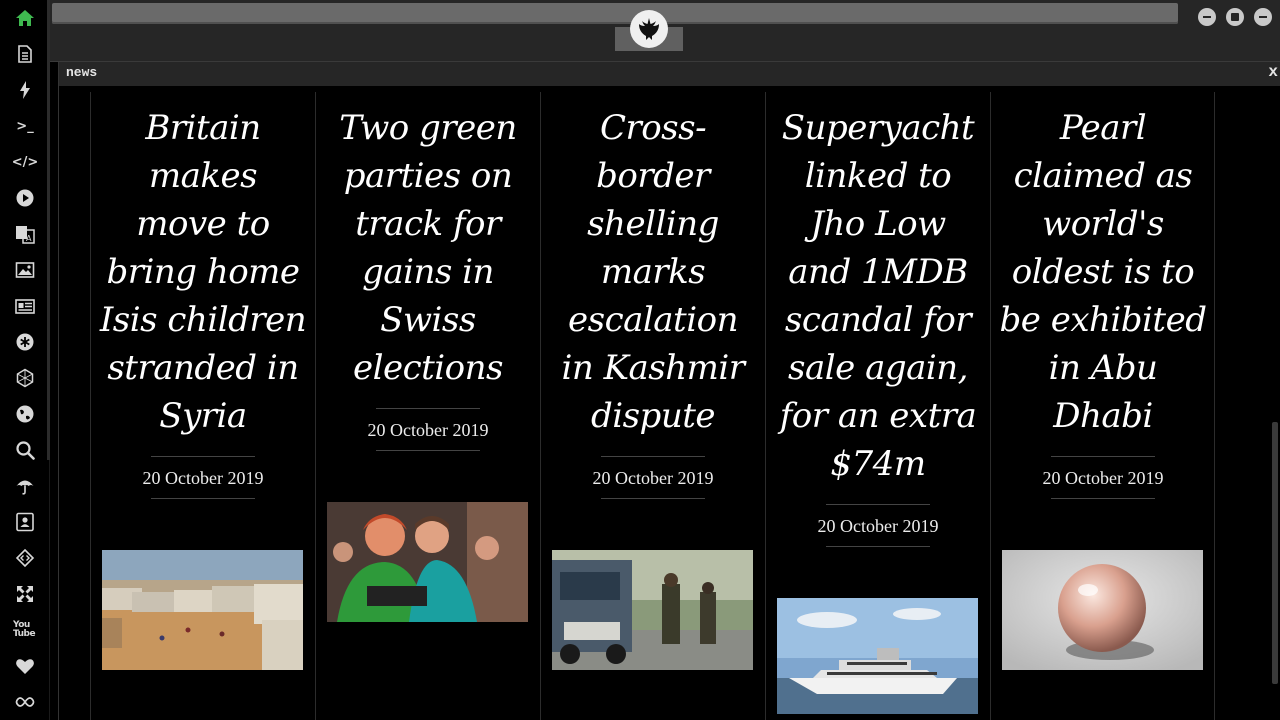  What do you see at coordinates (1273, 72) in the screenshot?
I see `panel-close-button: x` at bounding box center [1273, 72].